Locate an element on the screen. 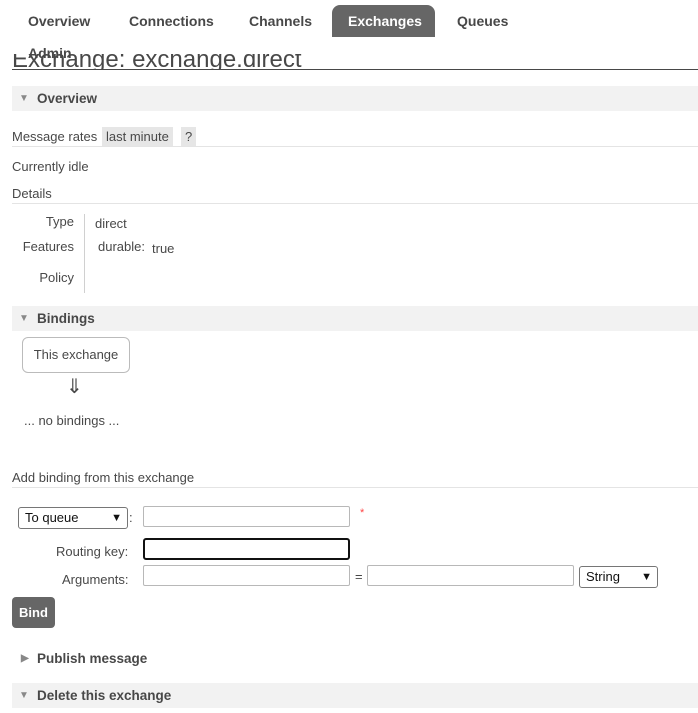  nav-tab-overview: Overview is located at coordinates (59, 21).